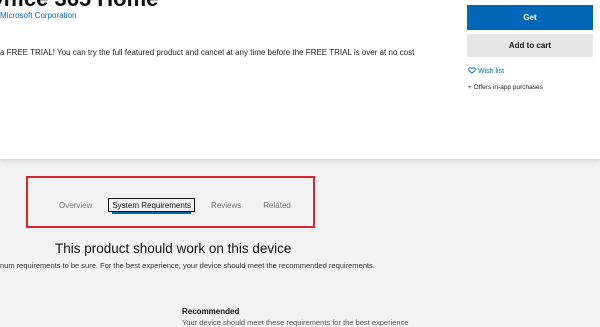 The image size is (600, 327). What do you see at coordinates (530, 45) in the screenshot?
I see `add-to-cart-button: Add to cart` at bounding box center [530, 45].